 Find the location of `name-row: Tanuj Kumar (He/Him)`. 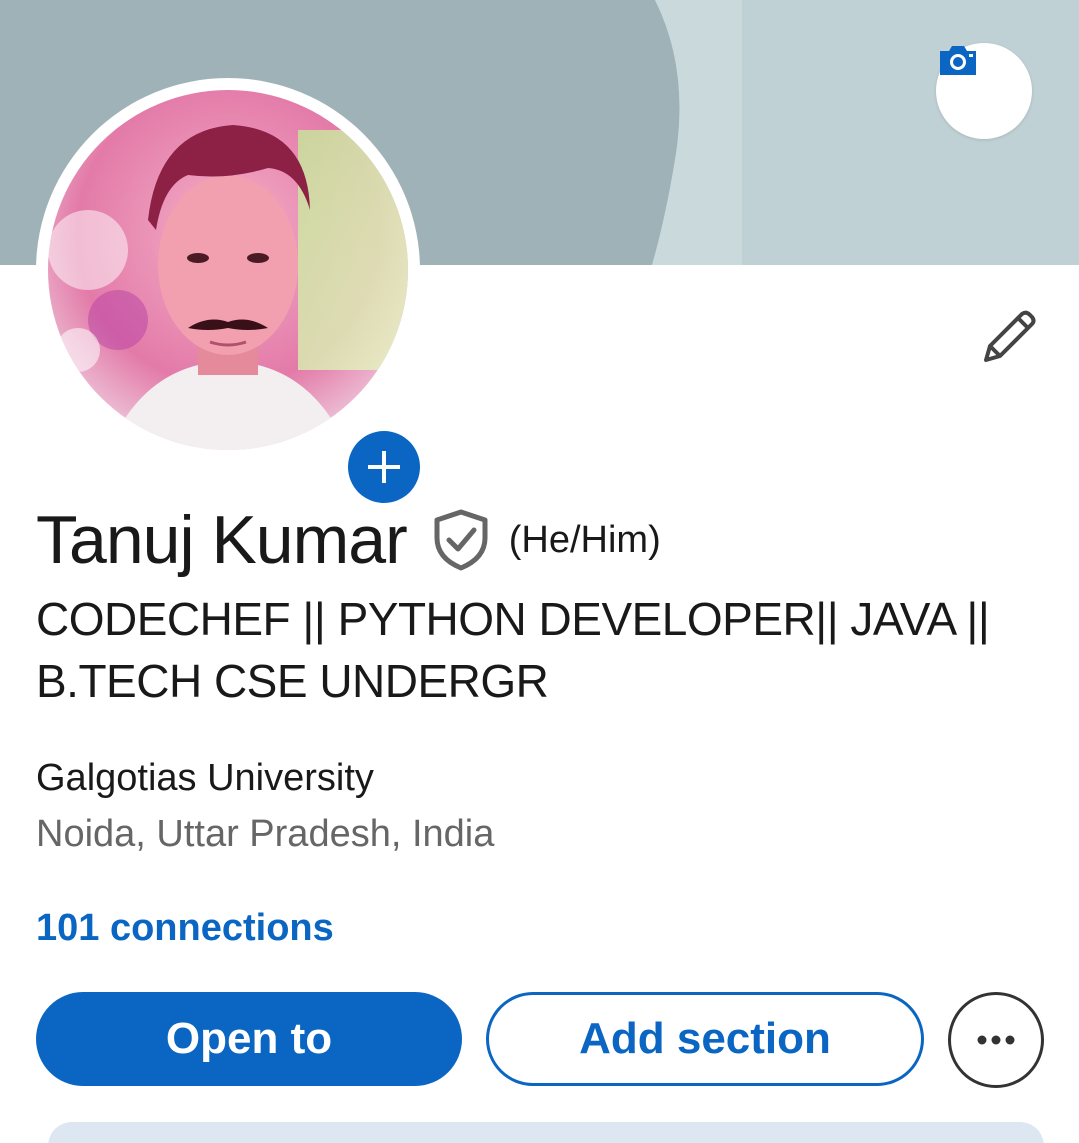

name-row: Tanuj Kumar (He/Him) is located at coordinates (348, 540).